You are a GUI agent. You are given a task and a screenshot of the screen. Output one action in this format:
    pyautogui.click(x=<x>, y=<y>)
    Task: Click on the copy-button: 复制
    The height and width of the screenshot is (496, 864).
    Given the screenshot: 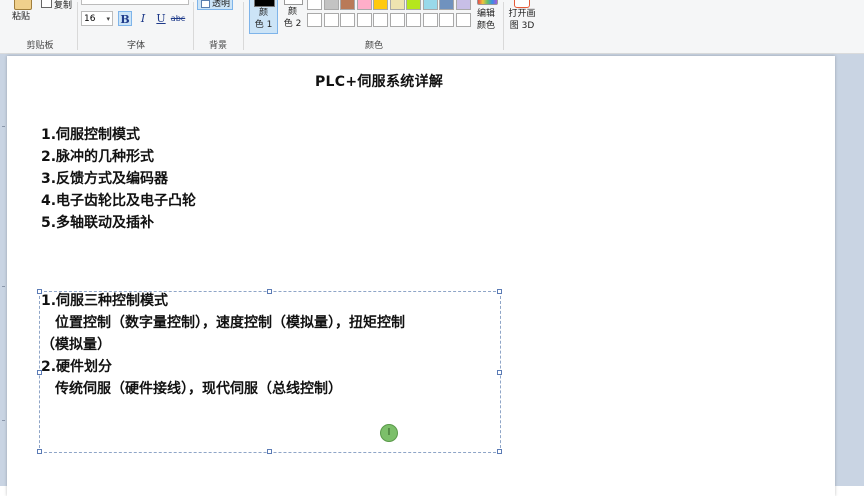 What is the action you would take?
    pyautogui.click(x=63, y=5)
    